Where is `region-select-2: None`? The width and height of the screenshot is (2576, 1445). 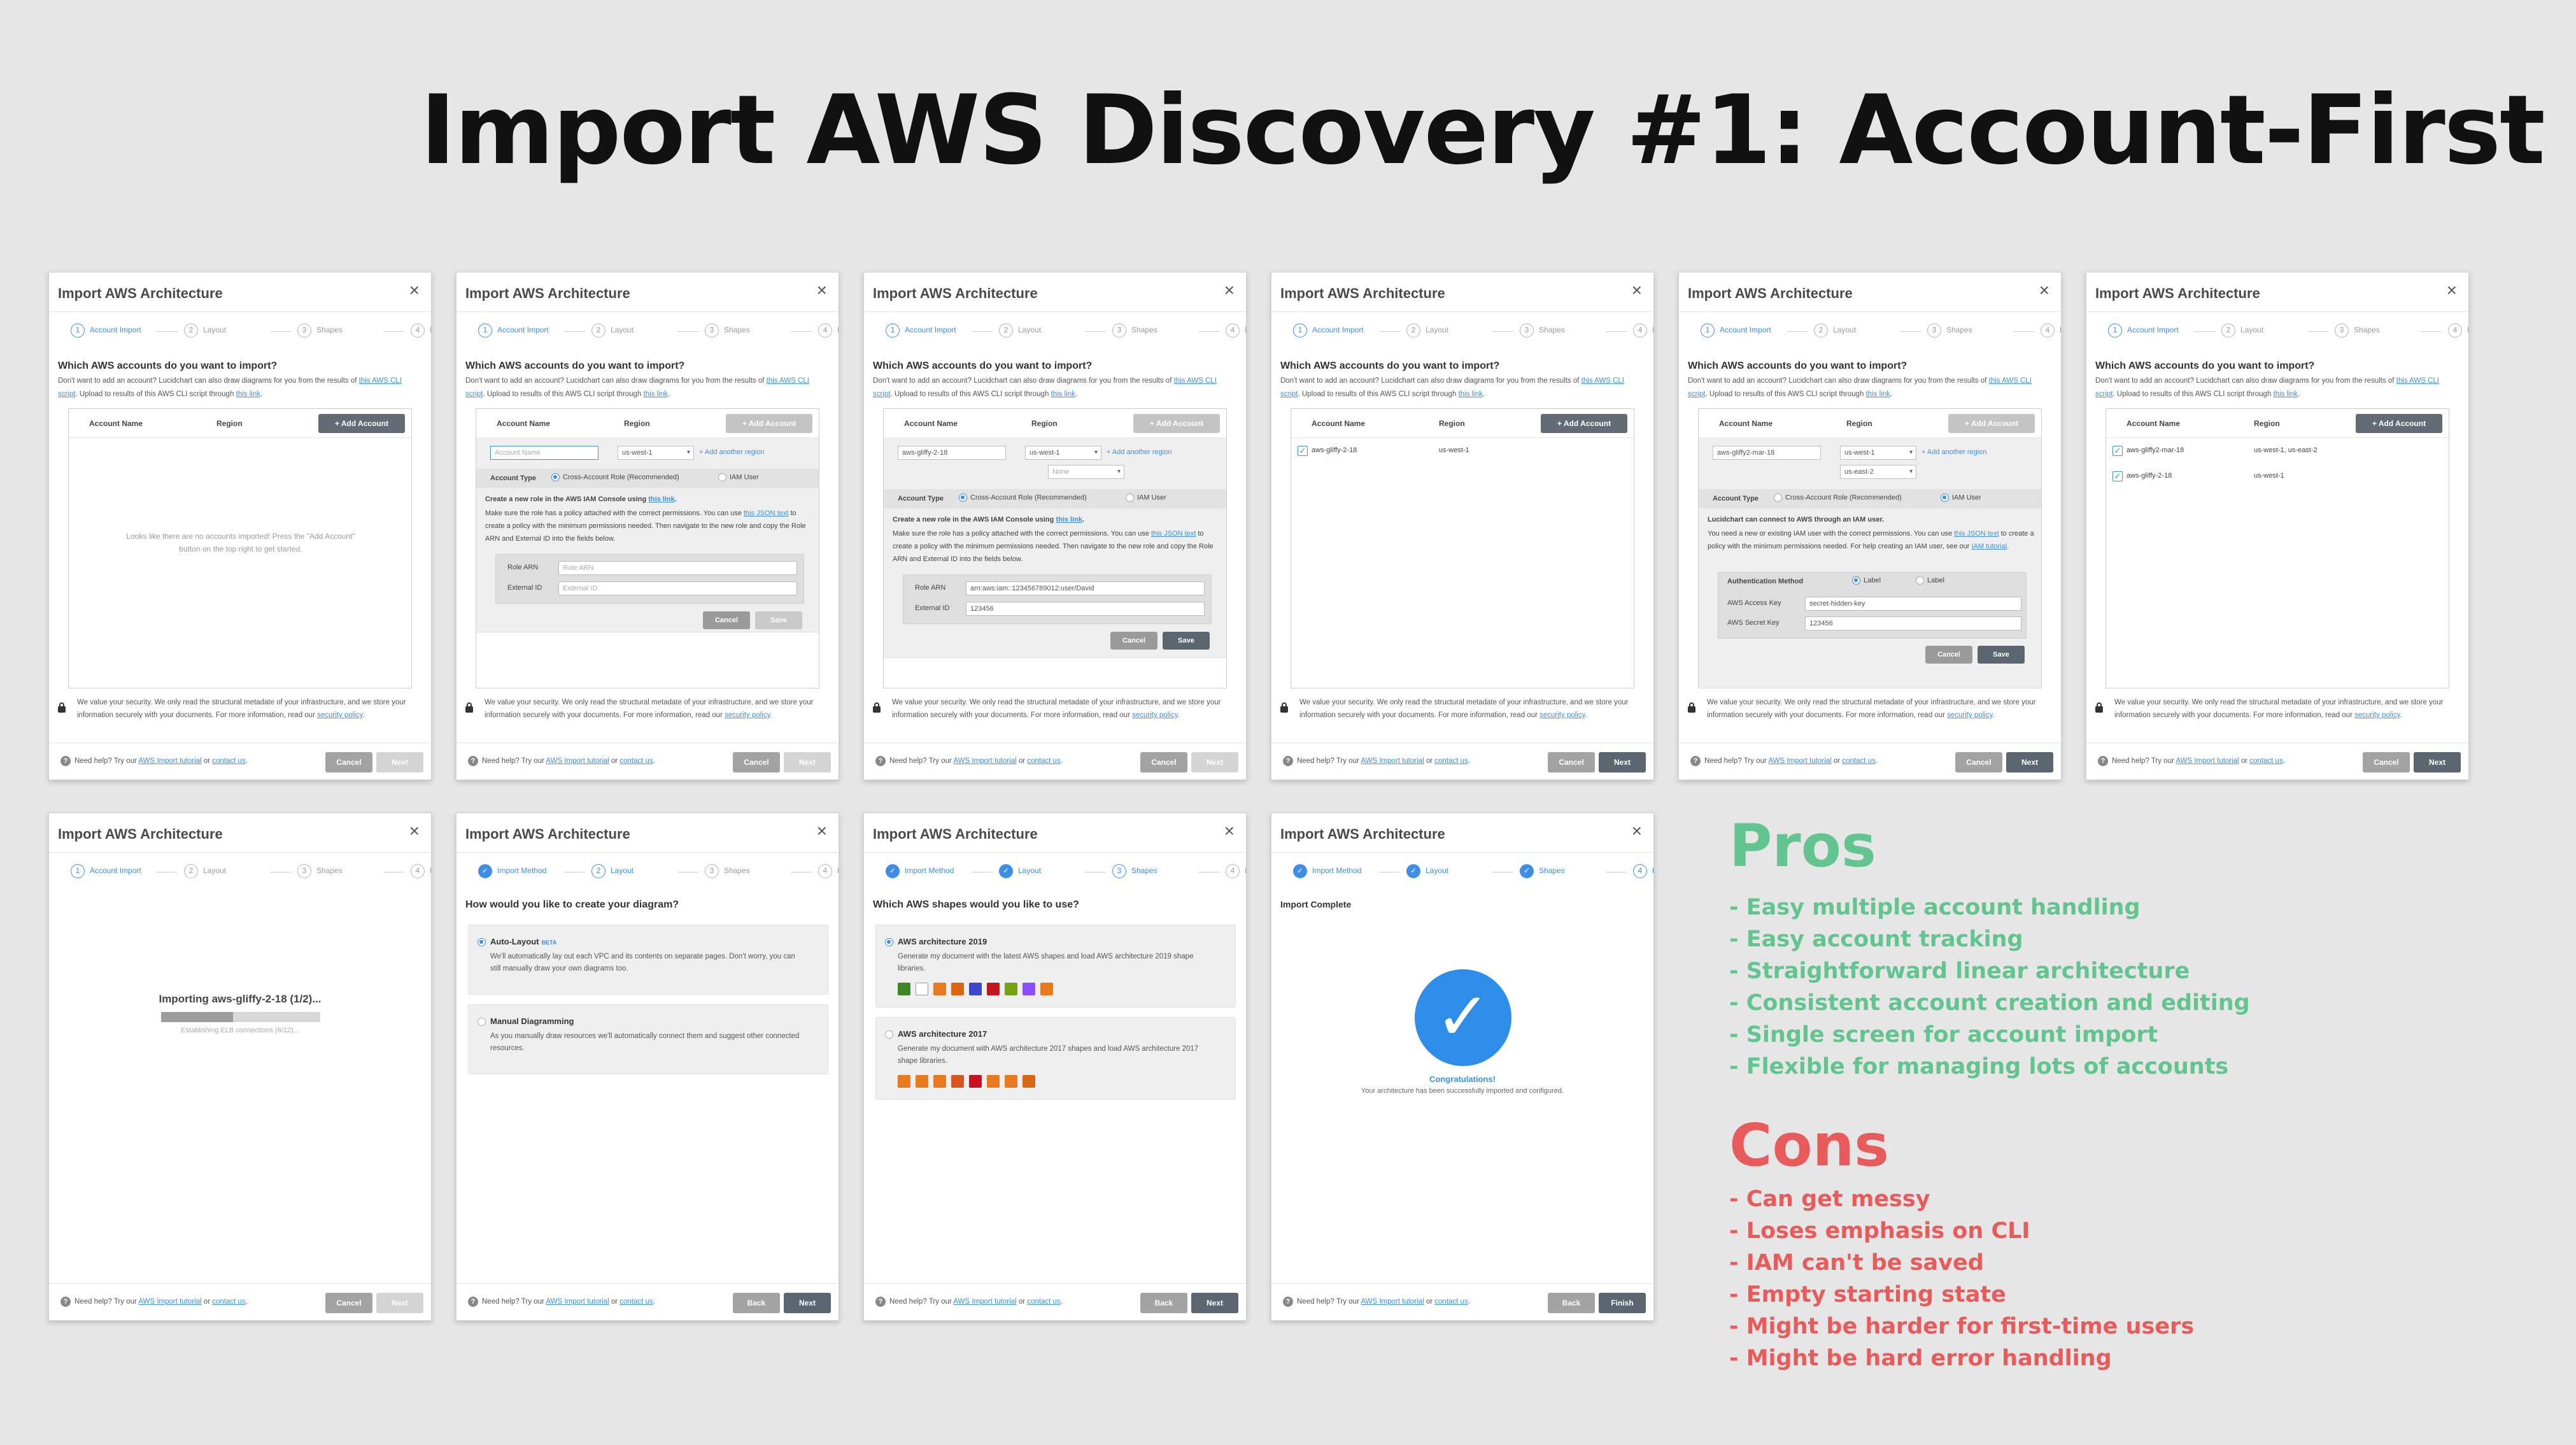 region-select-2: None is located at coordinates (1086, 472).